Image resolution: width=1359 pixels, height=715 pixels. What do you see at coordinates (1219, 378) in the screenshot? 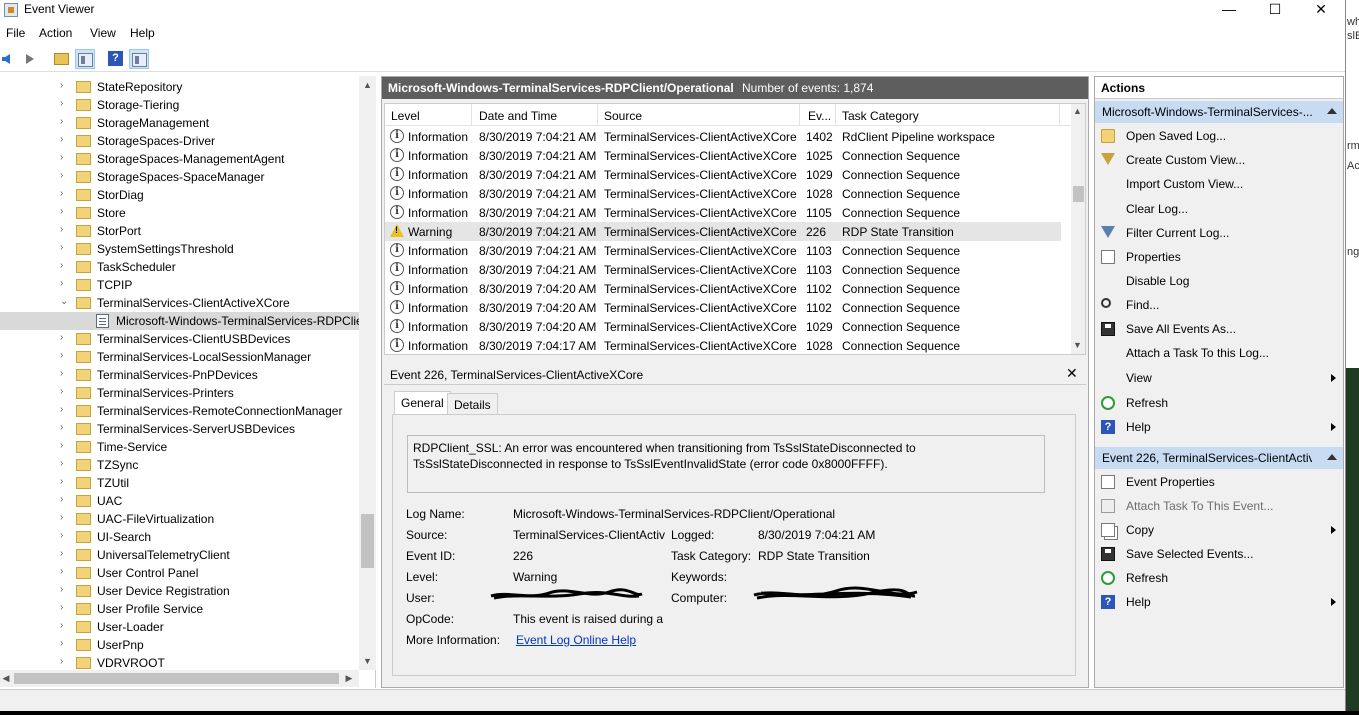
I see `action-view: View` at bounding box center [1219, 378].